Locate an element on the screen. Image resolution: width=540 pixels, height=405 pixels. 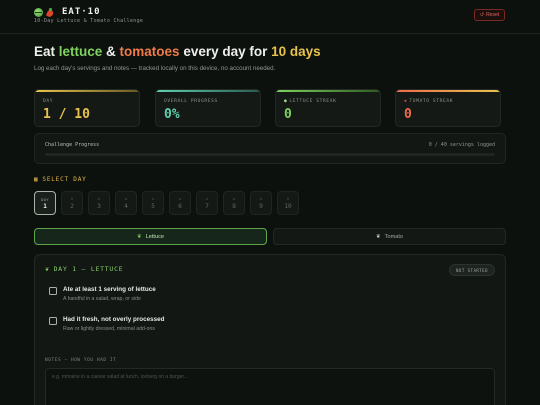
stat-label: ● LETTUCE STREAK is located at coordinates (310, 101).